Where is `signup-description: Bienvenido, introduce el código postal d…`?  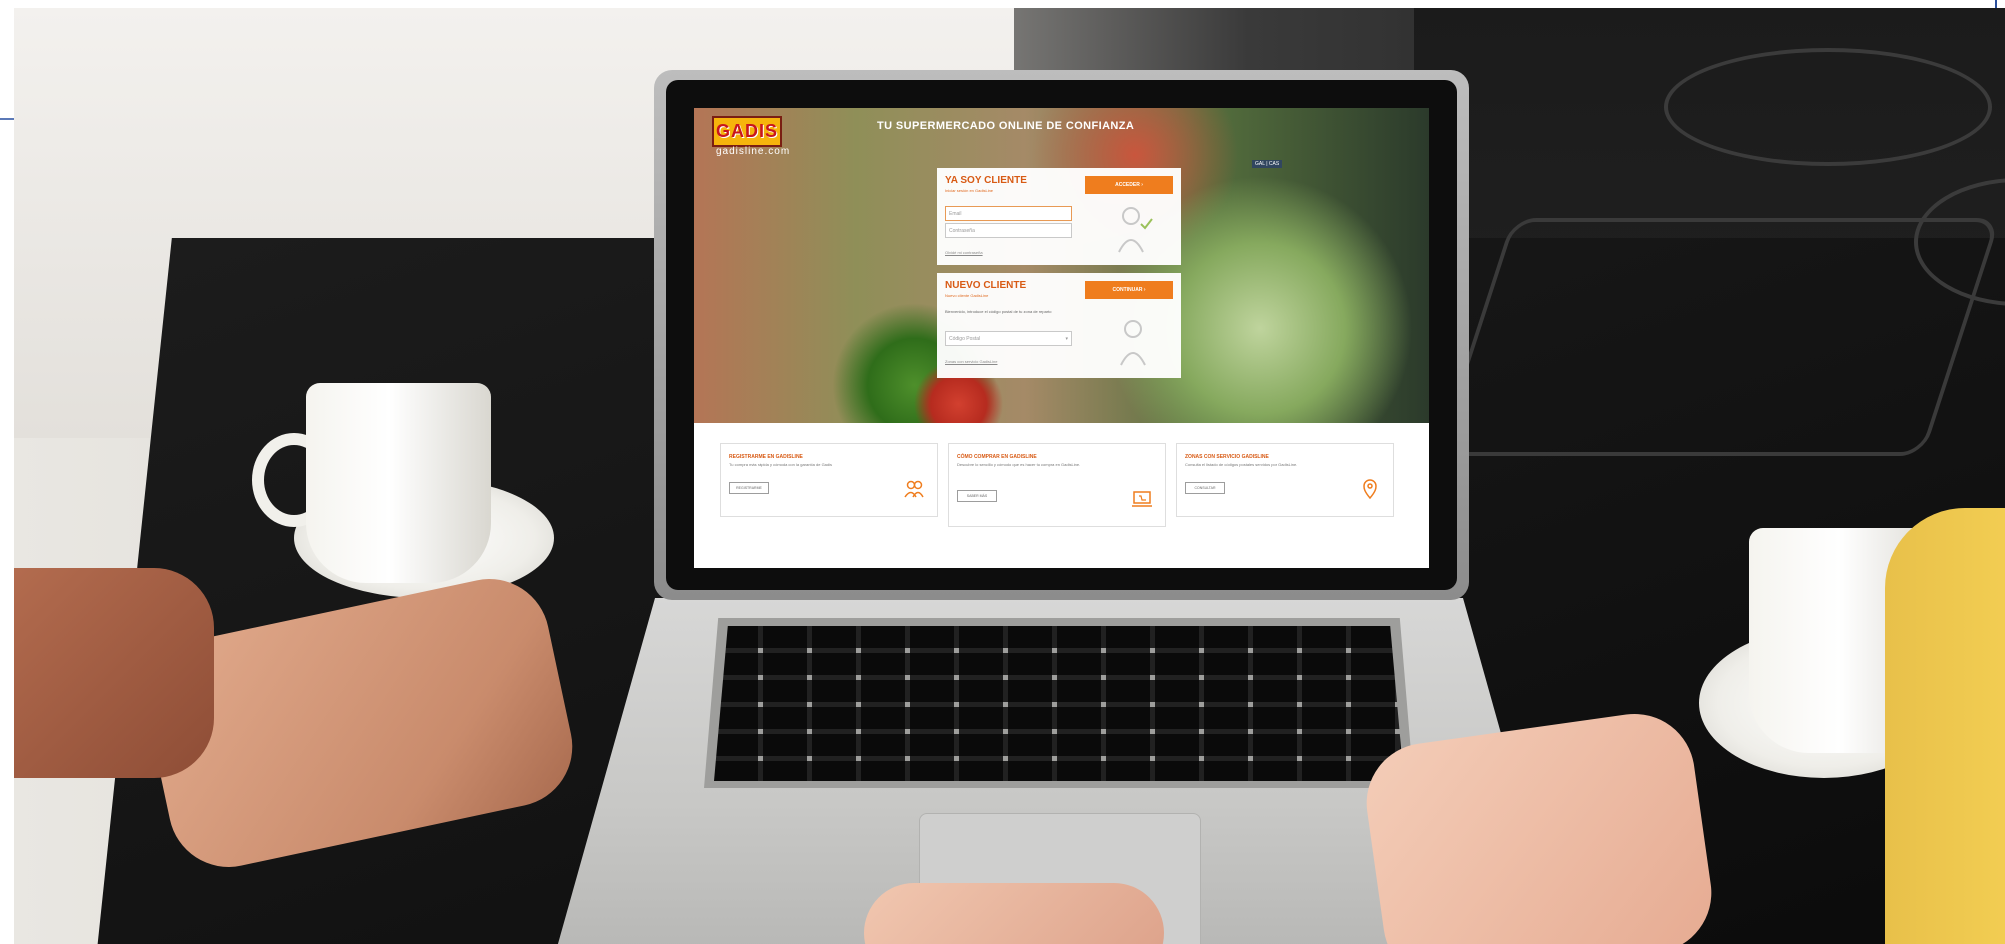
signup-description: Bienvenido, introduce el código postal d… is located at coordinates (998, 311).